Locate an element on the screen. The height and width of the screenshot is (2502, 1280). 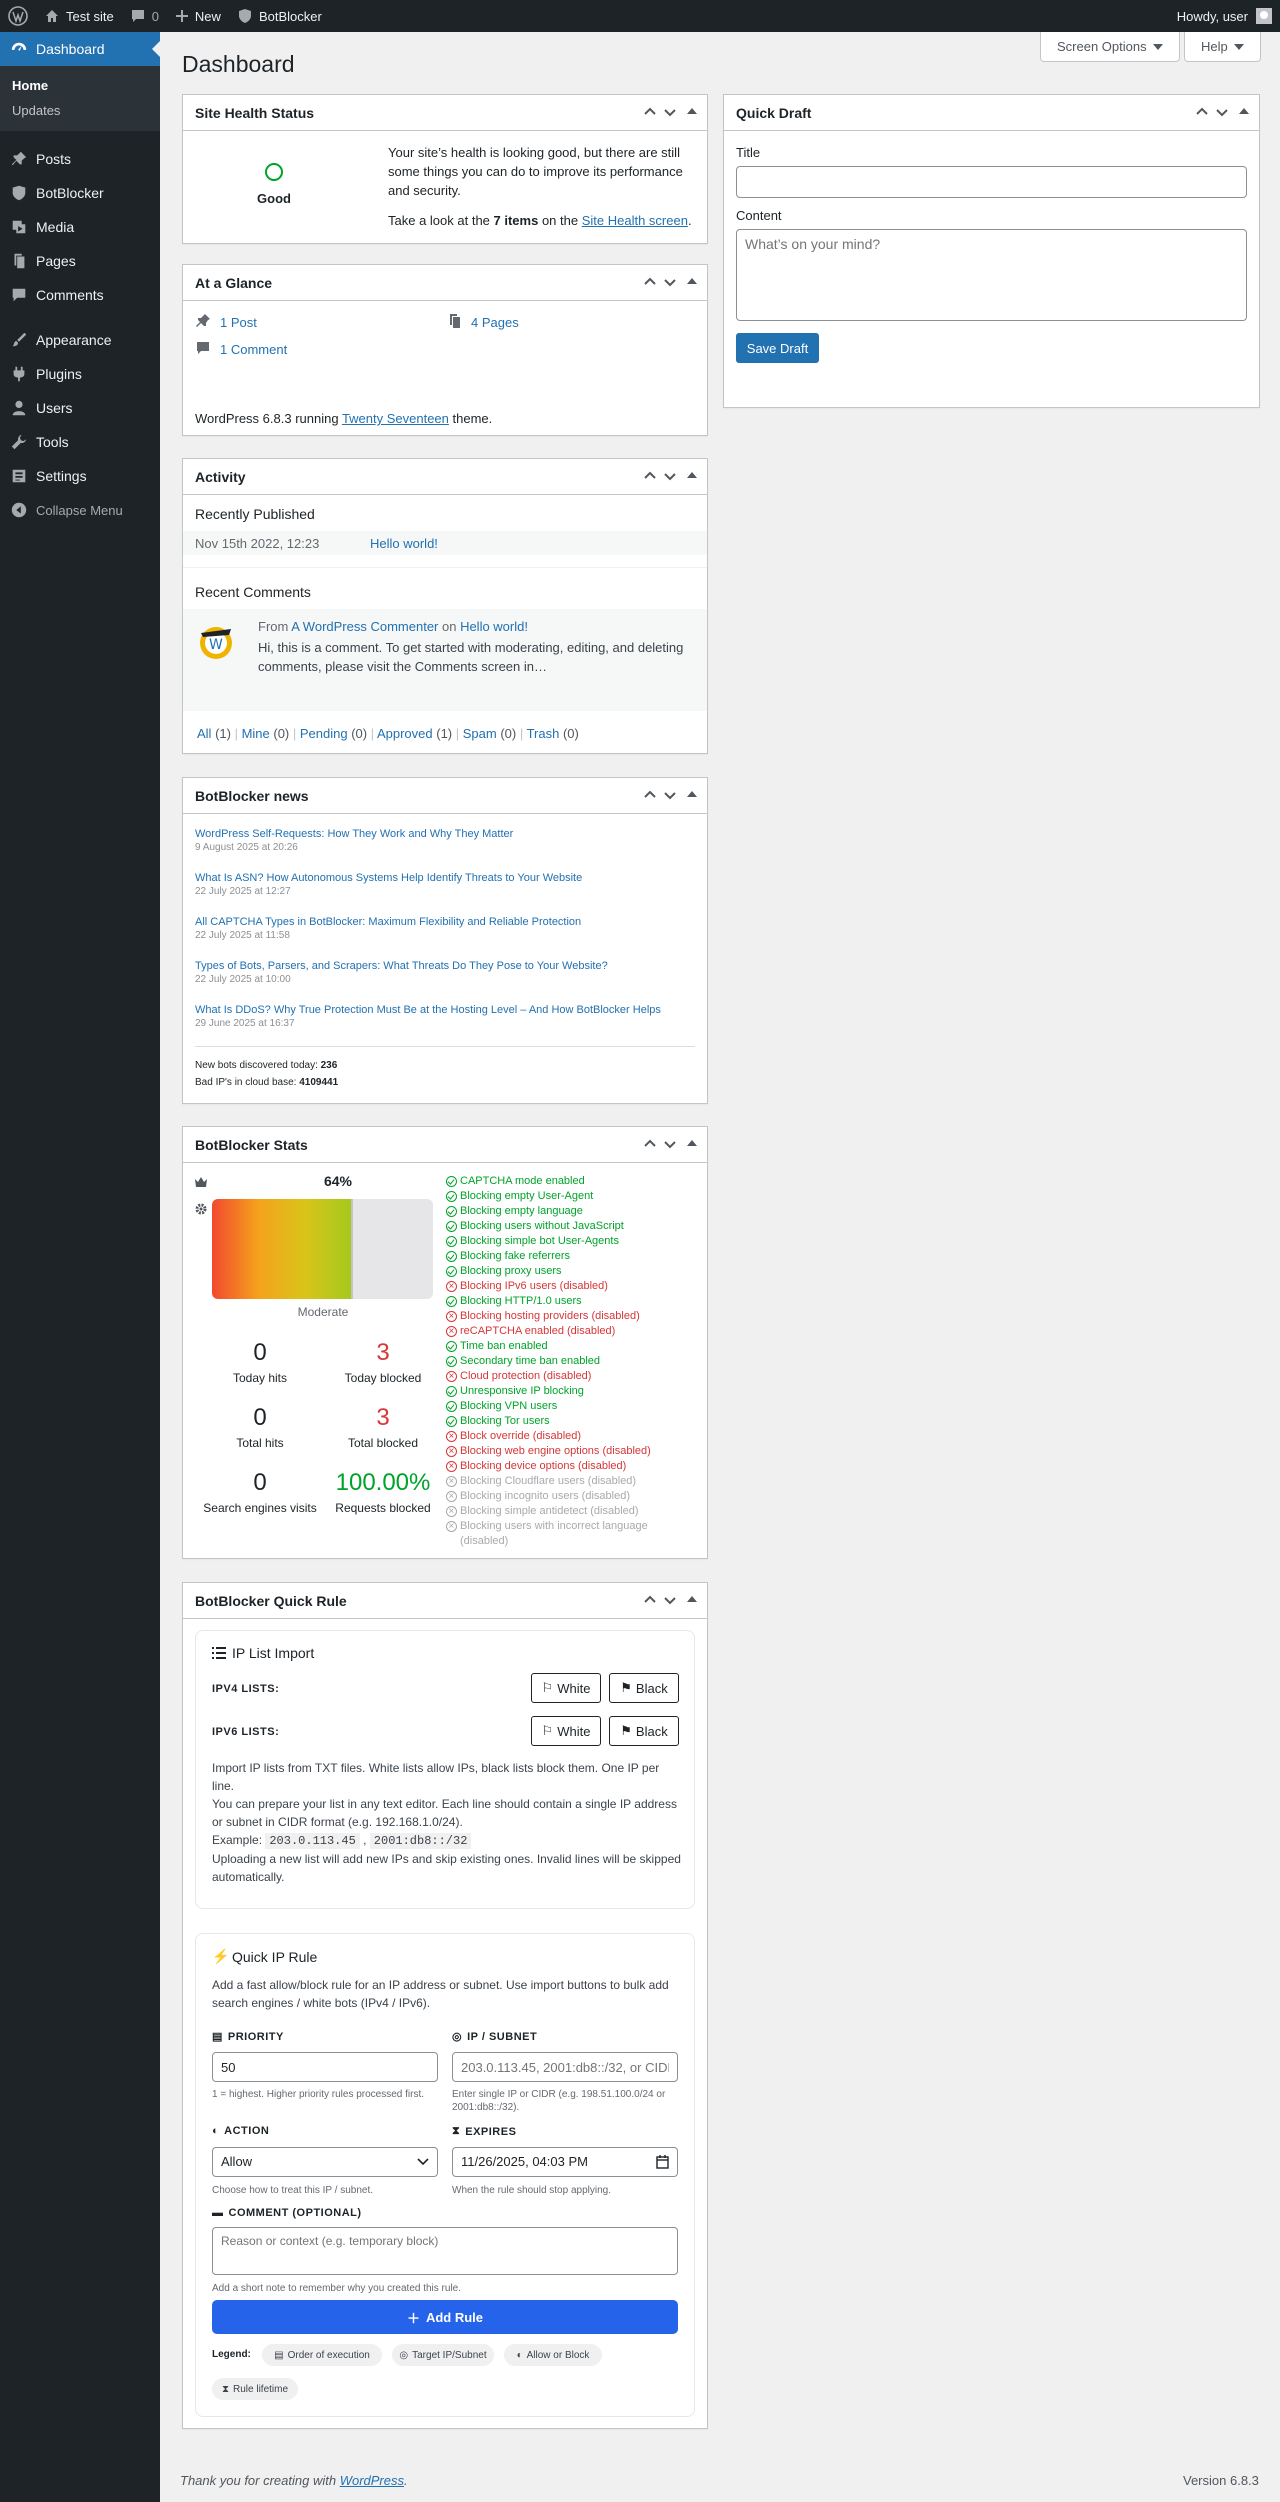
protection-check-item: Blocking IPv6 users (disabled) is located at coordinates (551, 1286).